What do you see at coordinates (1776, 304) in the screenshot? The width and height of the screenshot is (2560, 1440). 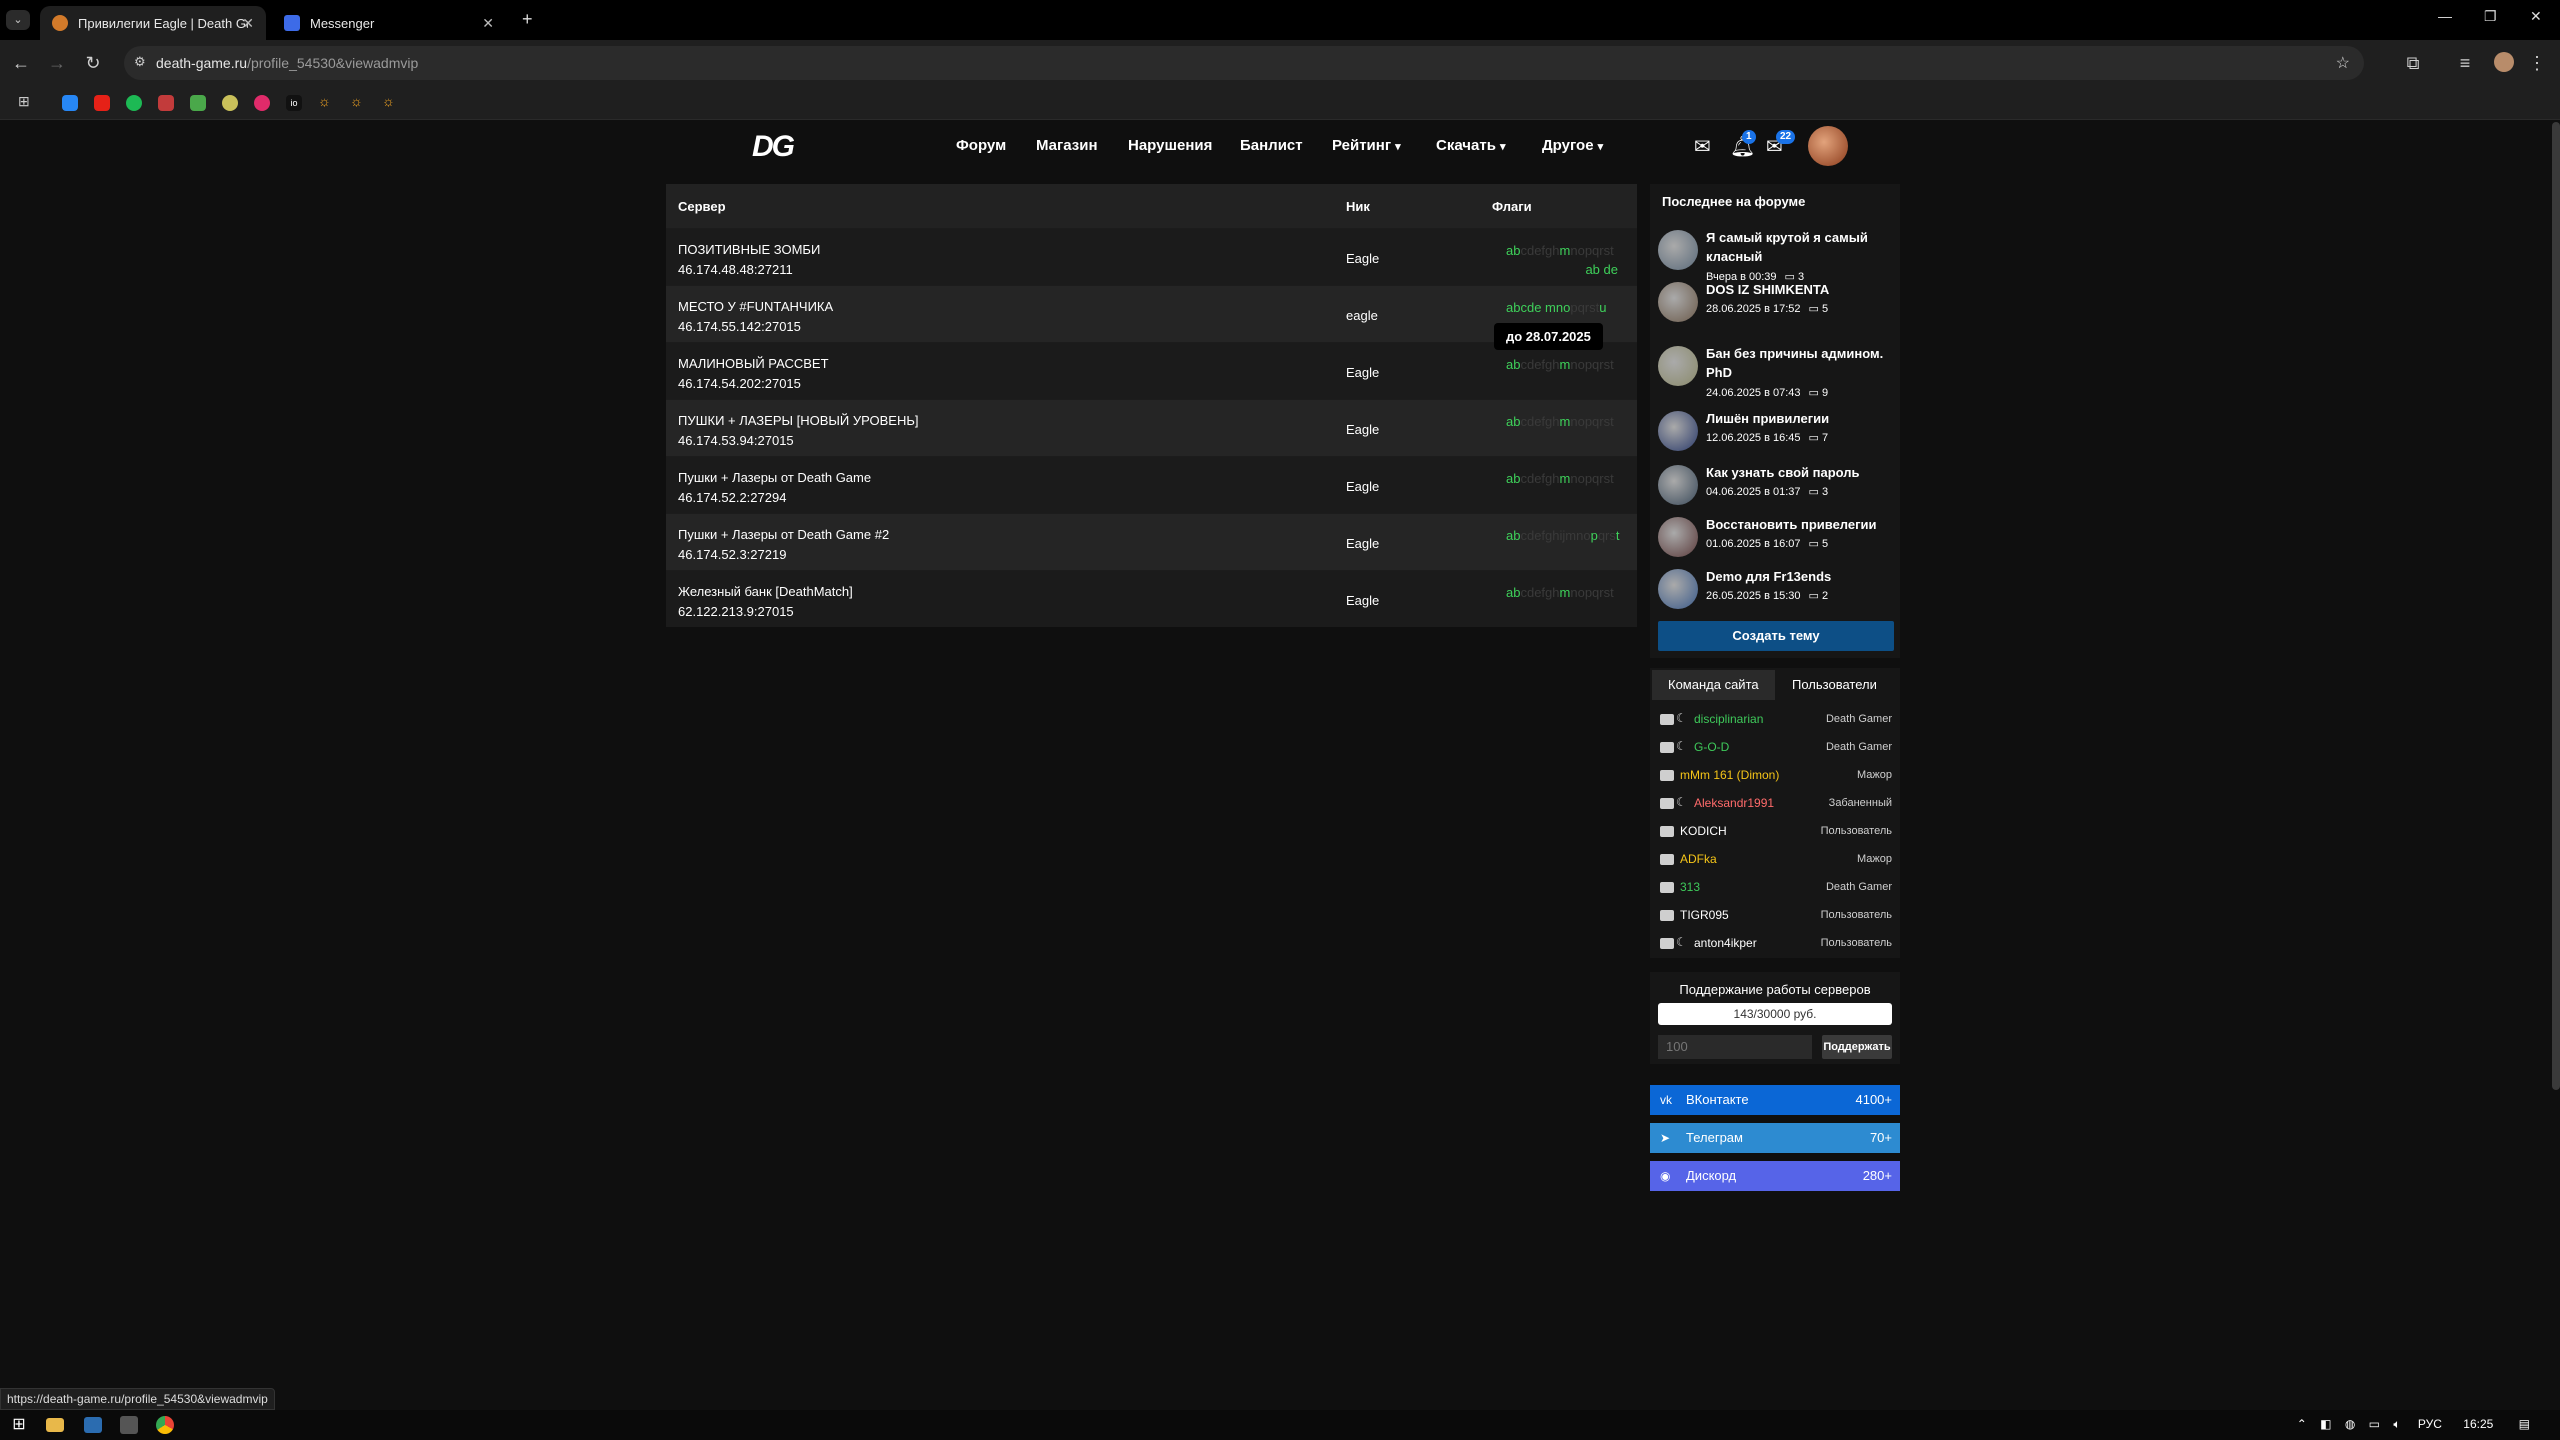 I see `forum-post: DOS IZ SHIMKENTA 28.06.2025 в 17:52 ▭ 5` at bounding box center [1776, 304].